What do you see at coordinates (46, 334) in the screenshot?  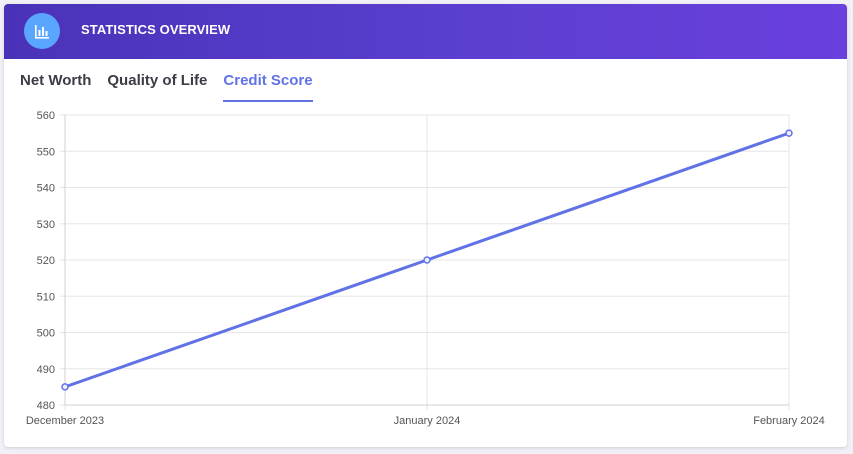 I see `y-tick-label: 500` at bounding box center [46, 334].